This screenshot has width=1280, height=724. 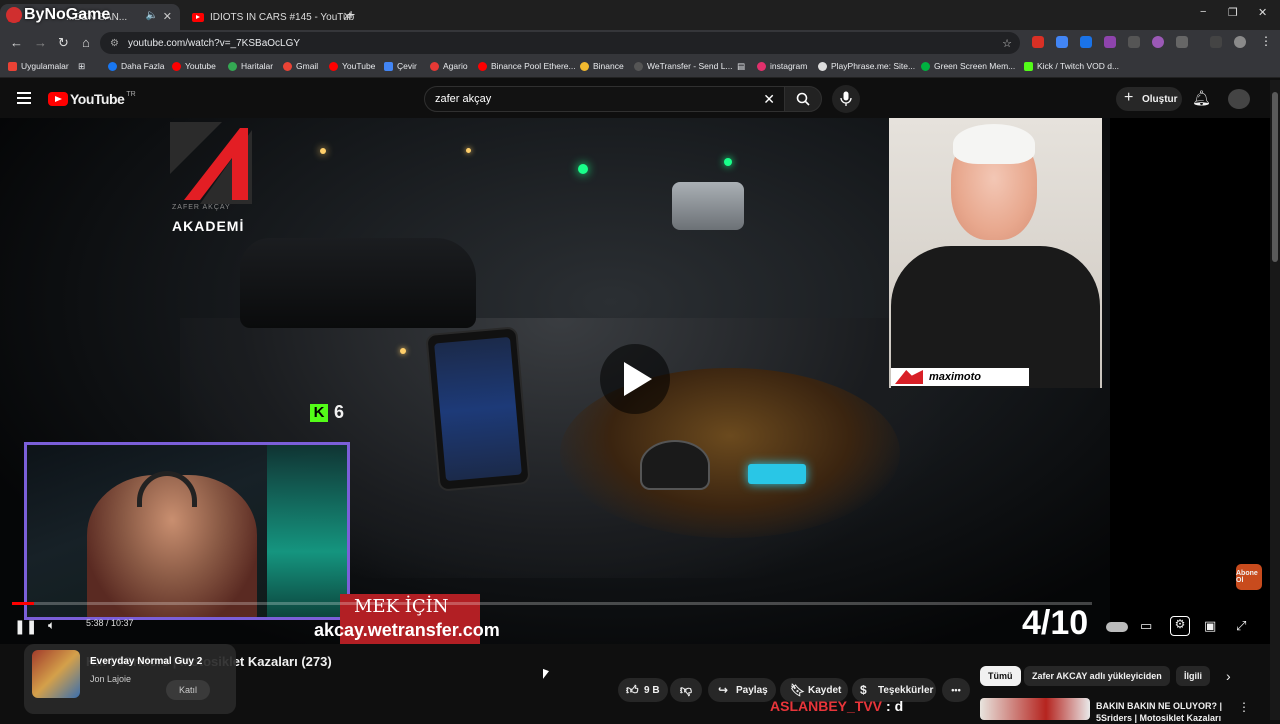 I want to click on autoplay-toggle, so click(x=1117, y=627).